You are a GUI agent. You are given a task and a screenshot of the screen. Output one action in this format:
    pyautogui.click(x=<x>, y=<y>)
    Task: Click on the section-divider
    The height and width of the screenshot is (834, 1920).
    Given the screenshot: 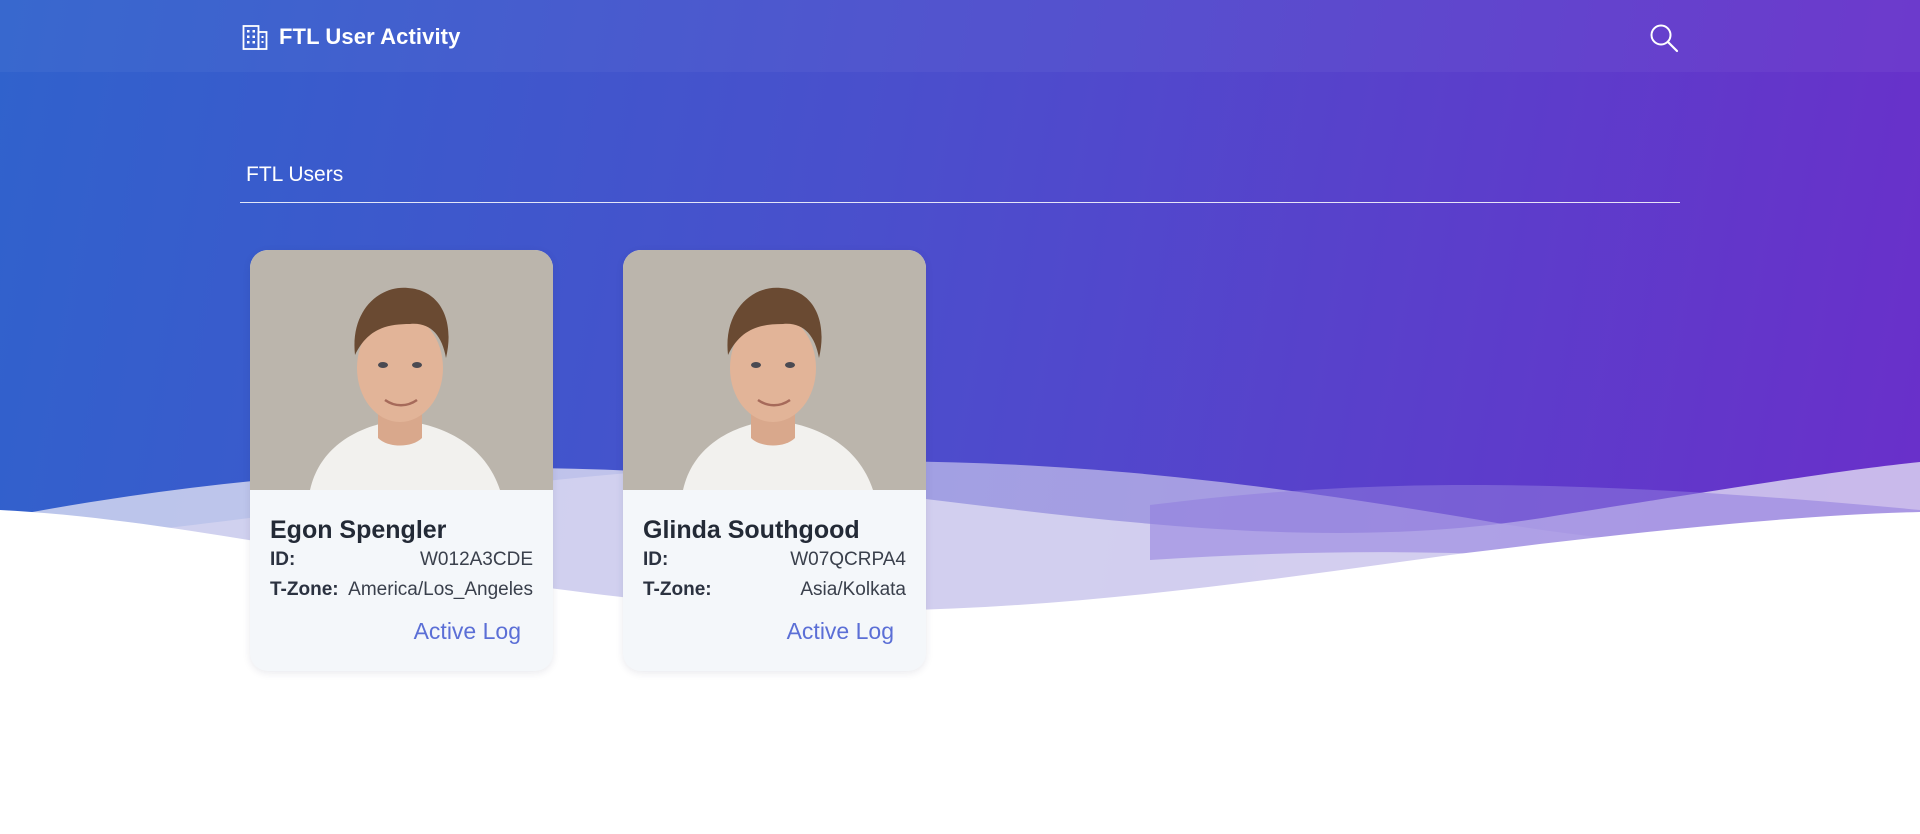 What is the action you would take?
    pyautogui.click(x=960, y=202)
    